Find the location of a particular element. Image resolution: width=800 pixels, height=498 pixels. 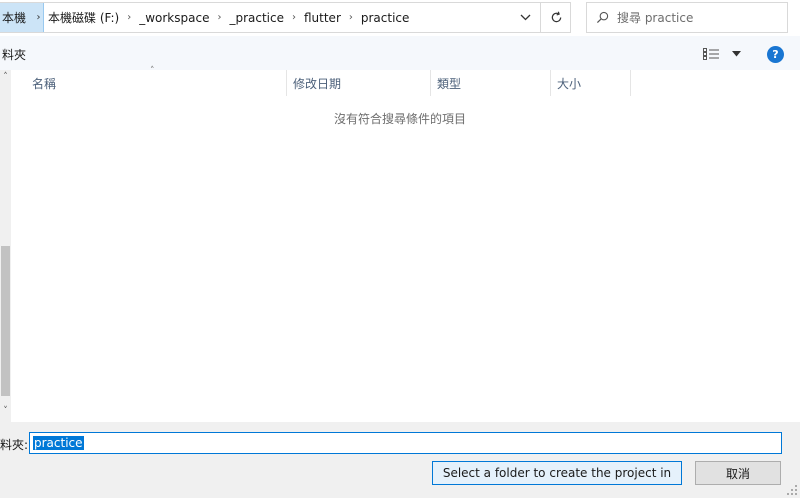

scroll-up-icon: ˄ is located at coordinates (5, 79).